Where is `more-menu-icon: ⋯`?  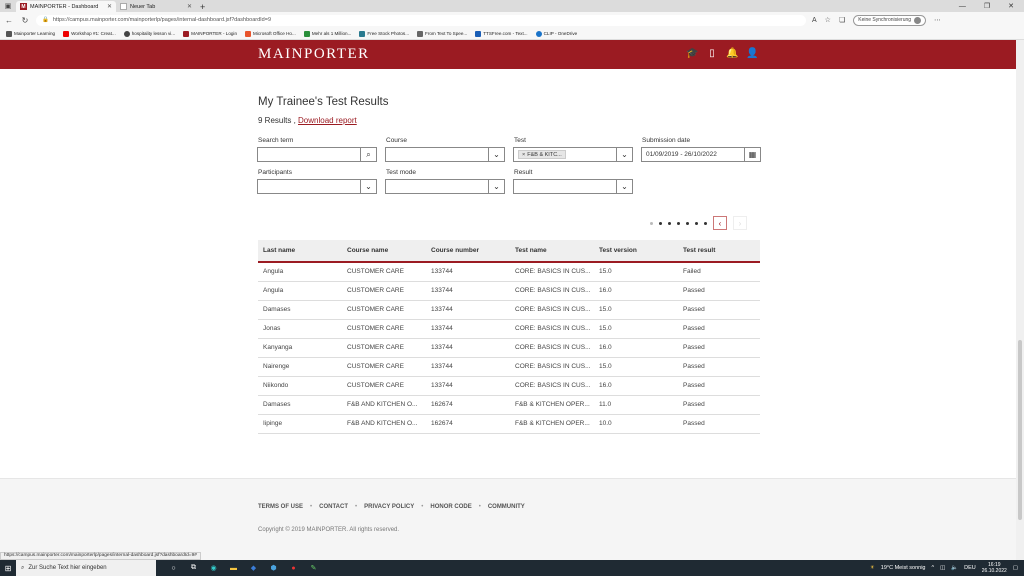 more-menu-icon: ⋯ is located at coordinates (937, 20).